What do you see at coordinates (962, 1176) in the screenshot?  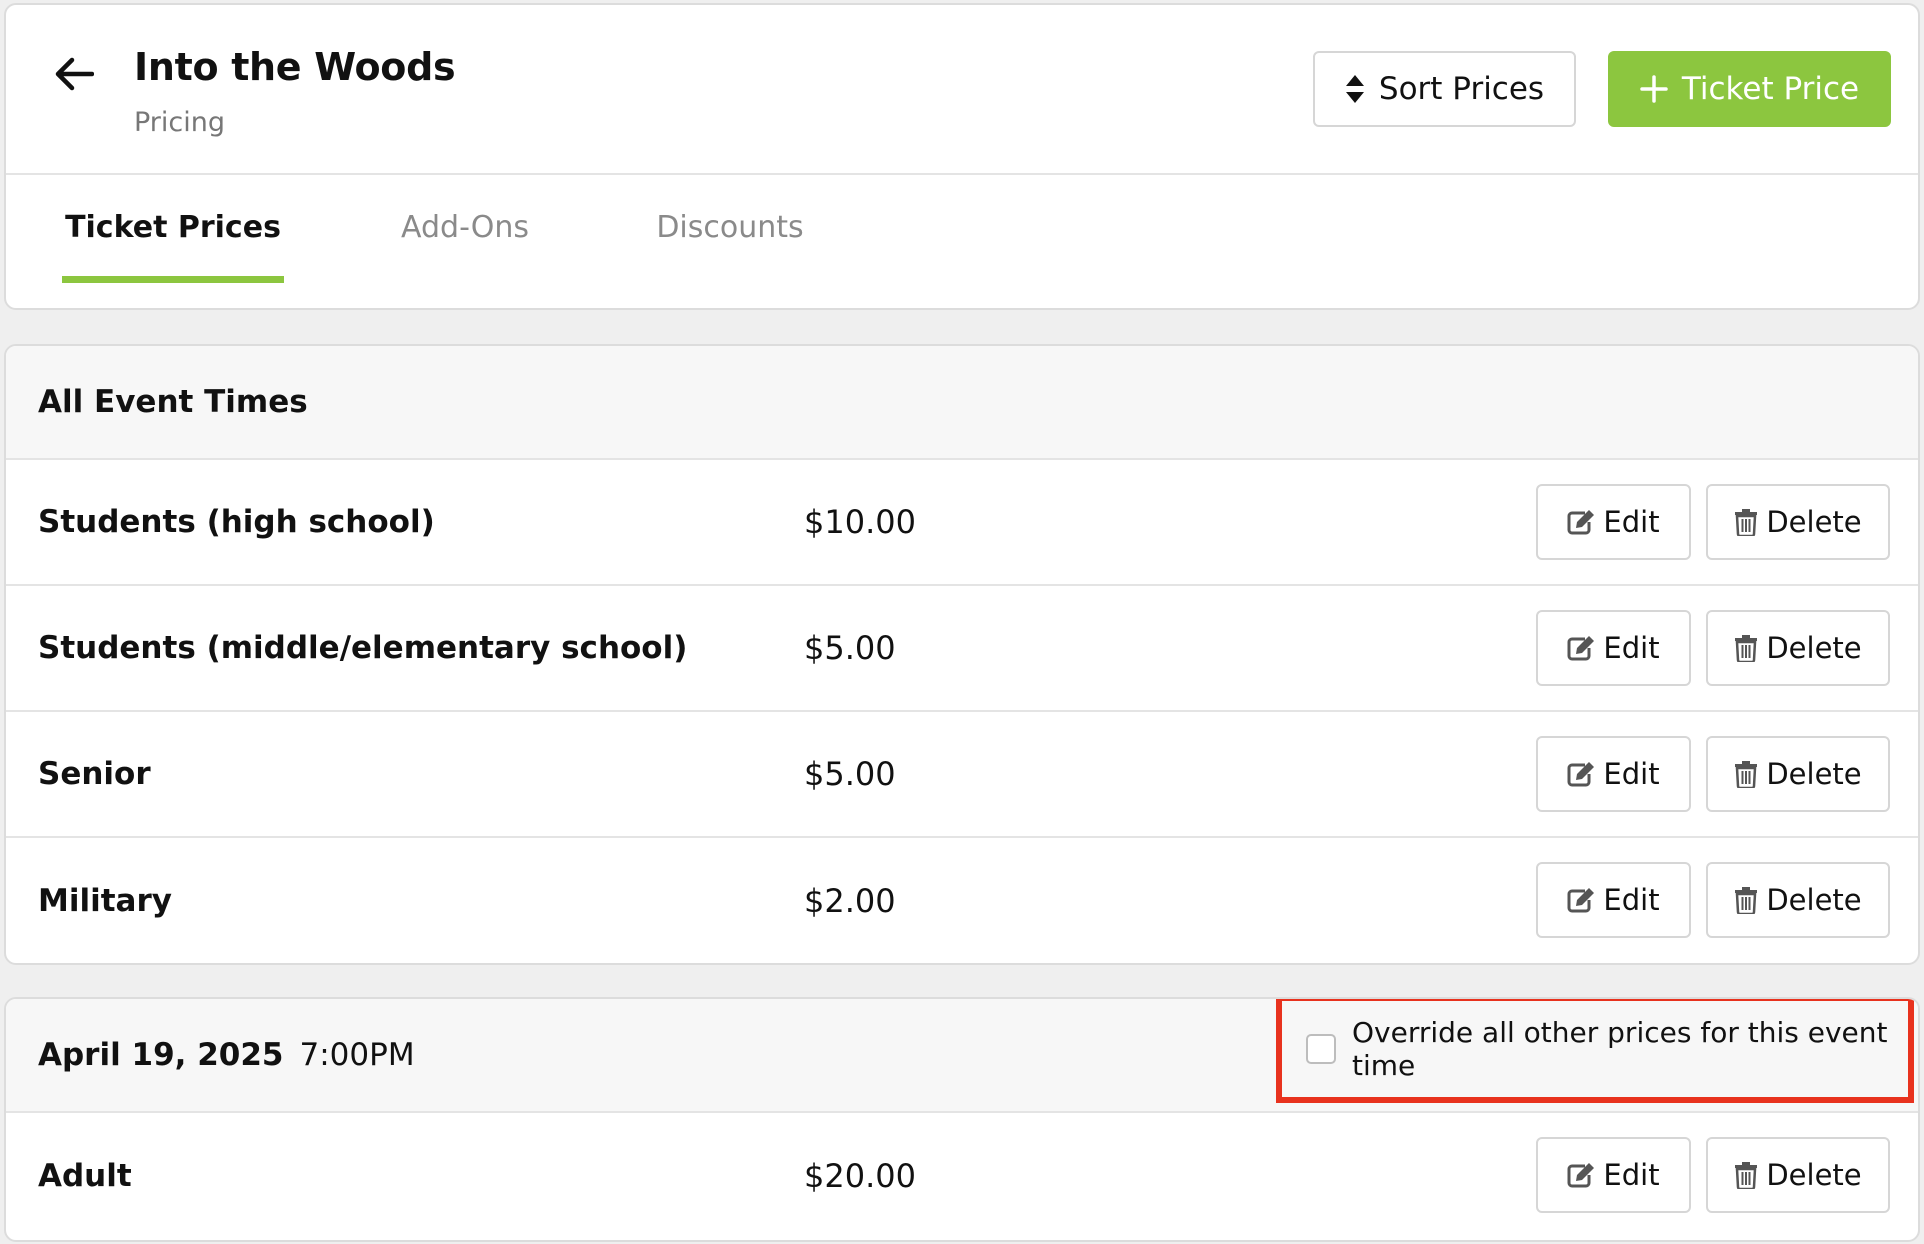 I see `price-row: Adult $20.00 Edit Delete` at bounding box center [962, 1176].